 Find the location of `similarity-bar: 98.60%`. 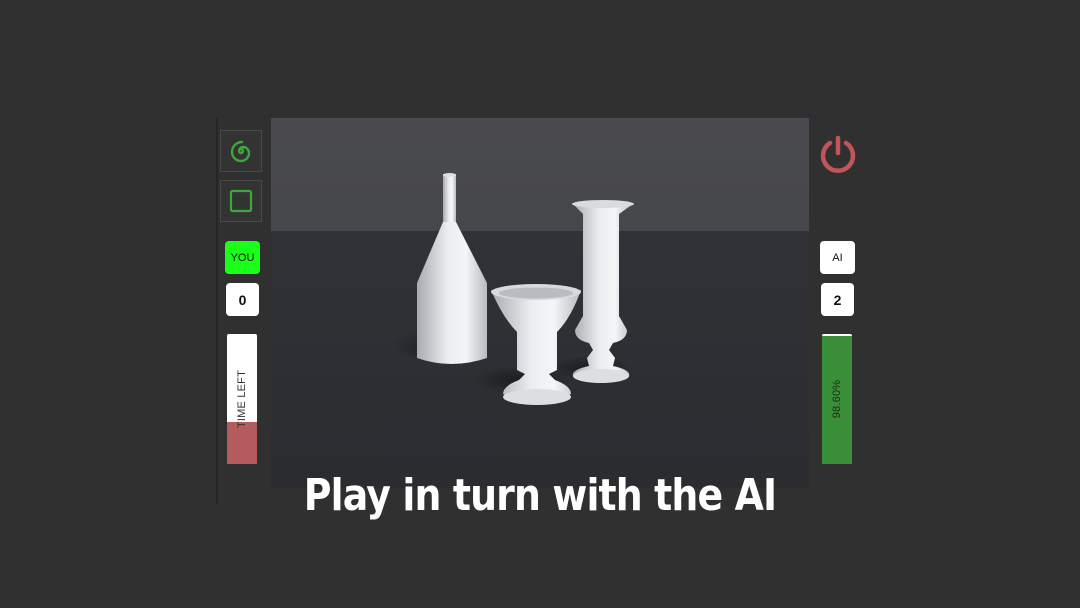

similarity-bar: 98.60% is located at coordinates (837, 399).